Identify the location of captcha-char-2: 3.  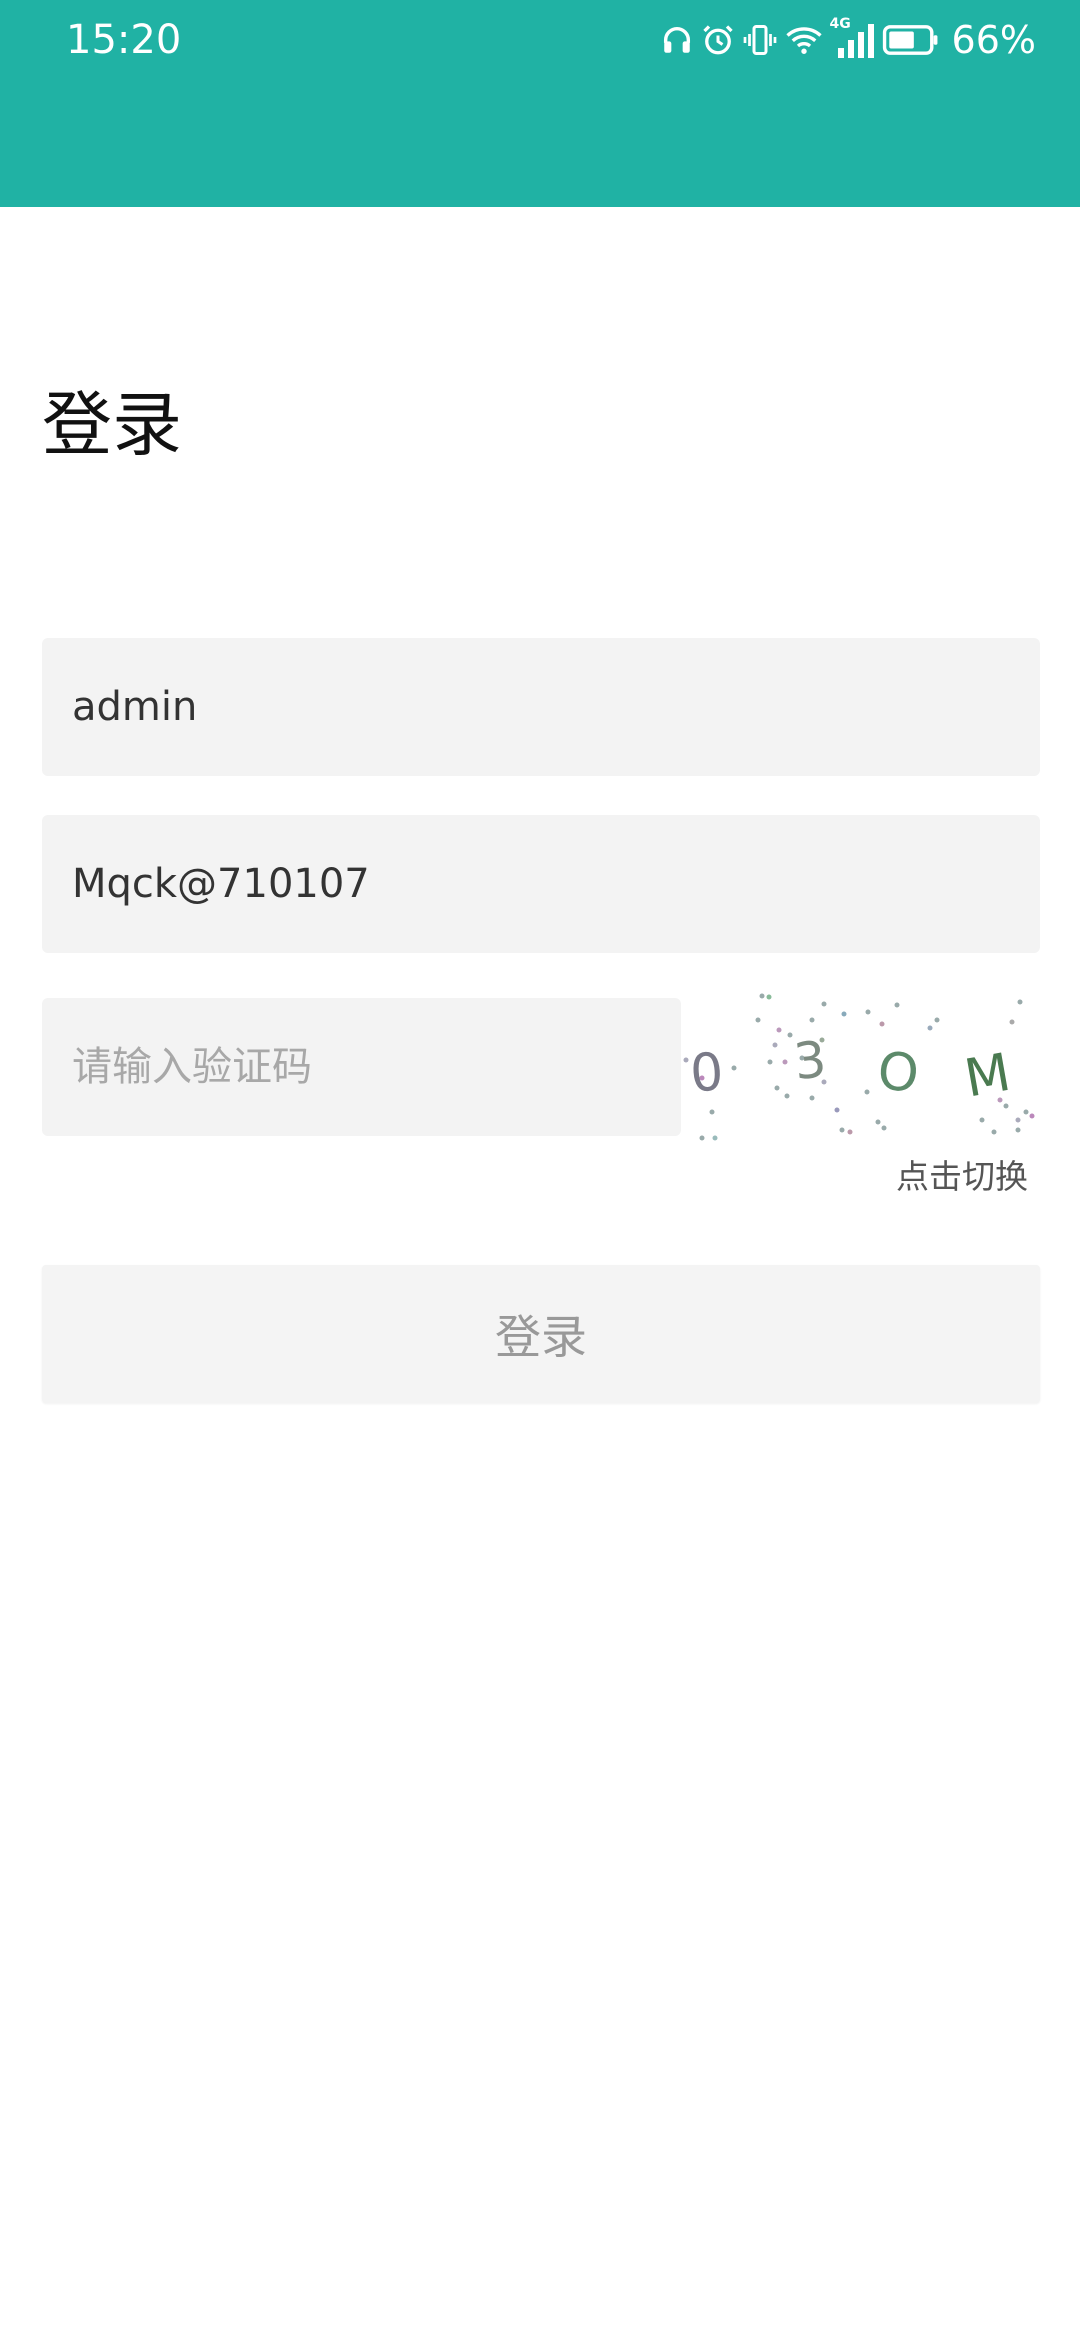
(810, 1060).